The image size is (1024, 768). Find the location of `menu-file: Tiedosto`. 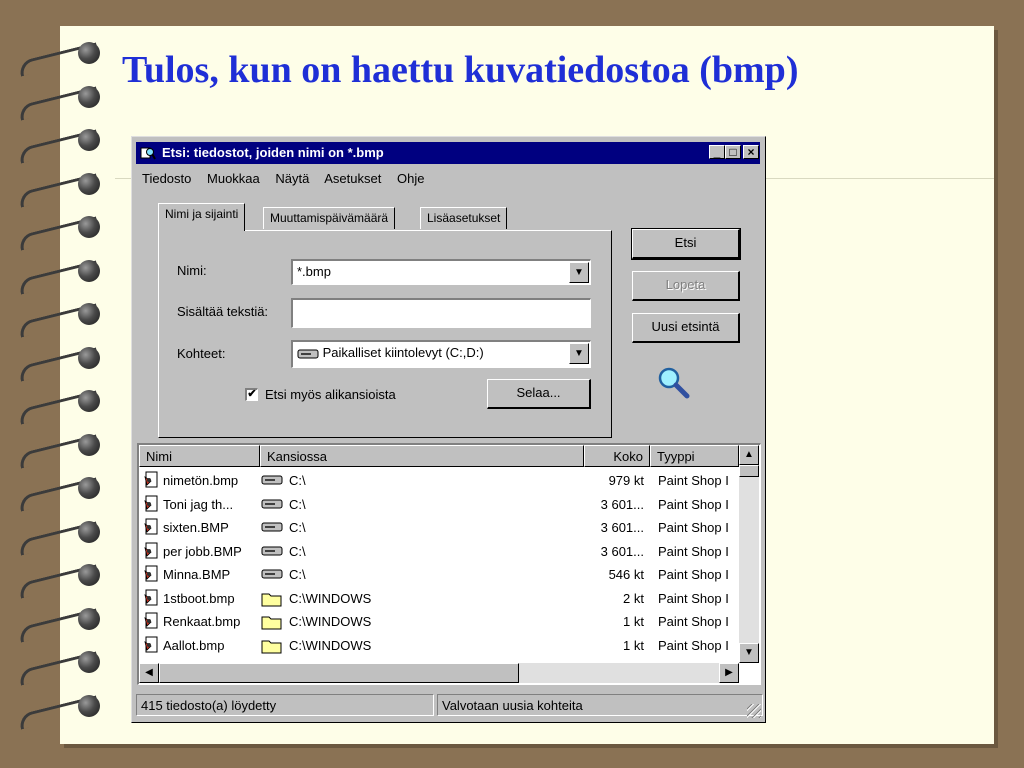

menu-file: Tiedosto is located at coordinates (166, 178).